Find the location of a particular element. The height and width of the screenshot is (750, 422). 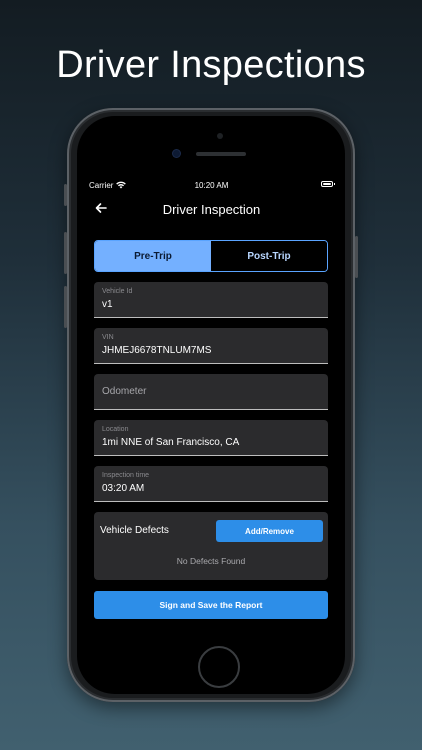

volume-down-button is located at coordinates (65, 307).